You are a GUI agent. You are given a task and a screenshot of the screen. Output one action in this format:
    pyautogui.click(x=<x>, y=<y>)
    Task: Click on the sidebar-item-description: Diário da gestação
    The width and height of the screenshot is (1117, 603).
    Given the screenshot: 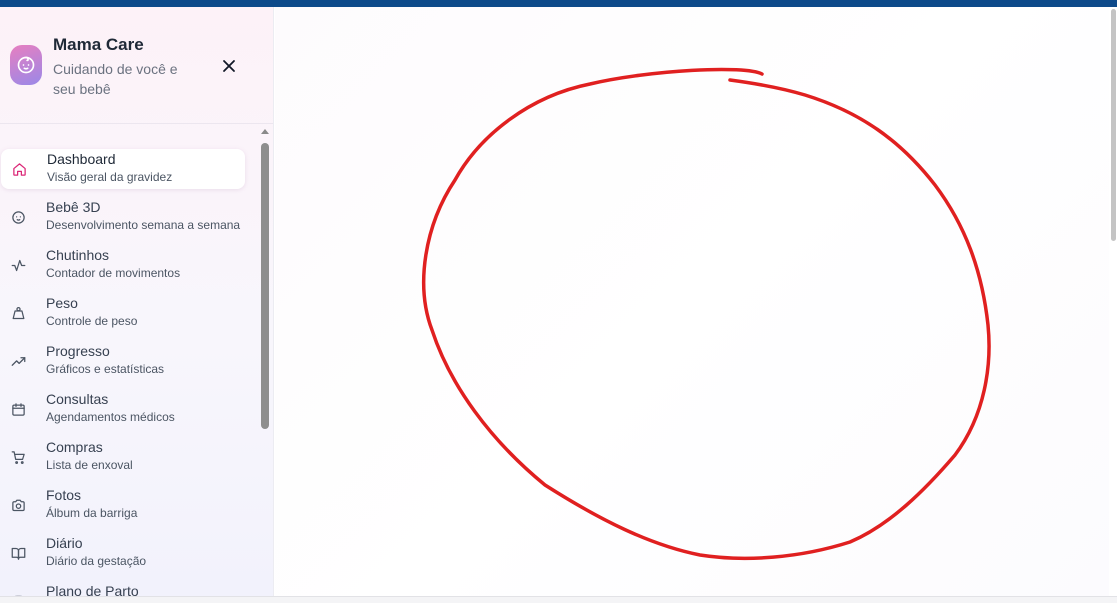 What is the action you would take?
    pyautogui.click(x=96, y=561)
    